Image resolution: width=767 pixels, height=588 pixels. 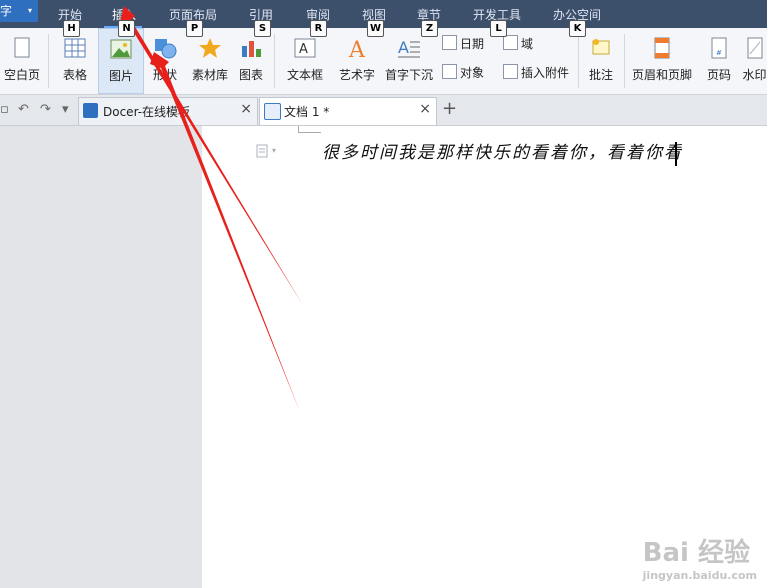 I want to click on field-icon, so click(x=510, y=42).